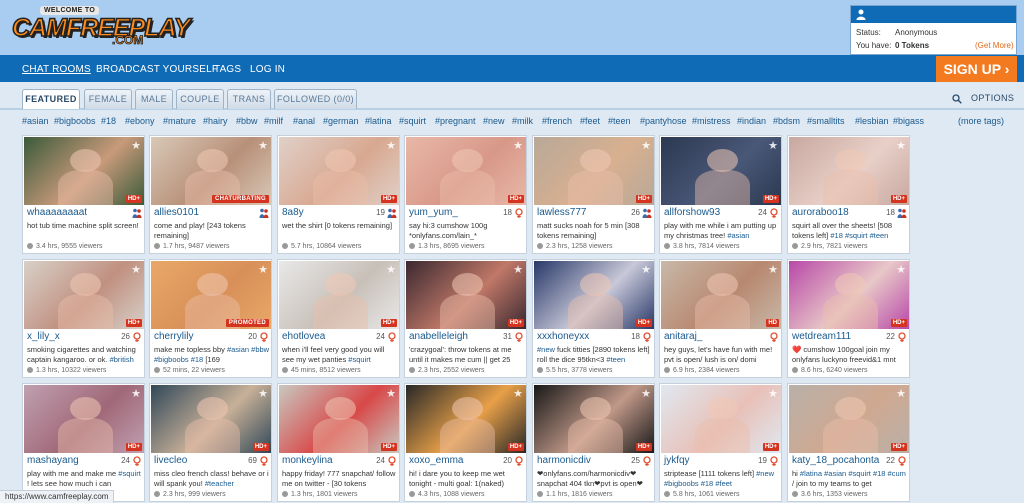 The width and height of the screenshot is (1024, 503). I want to click on search-icon, so click(957, 99).